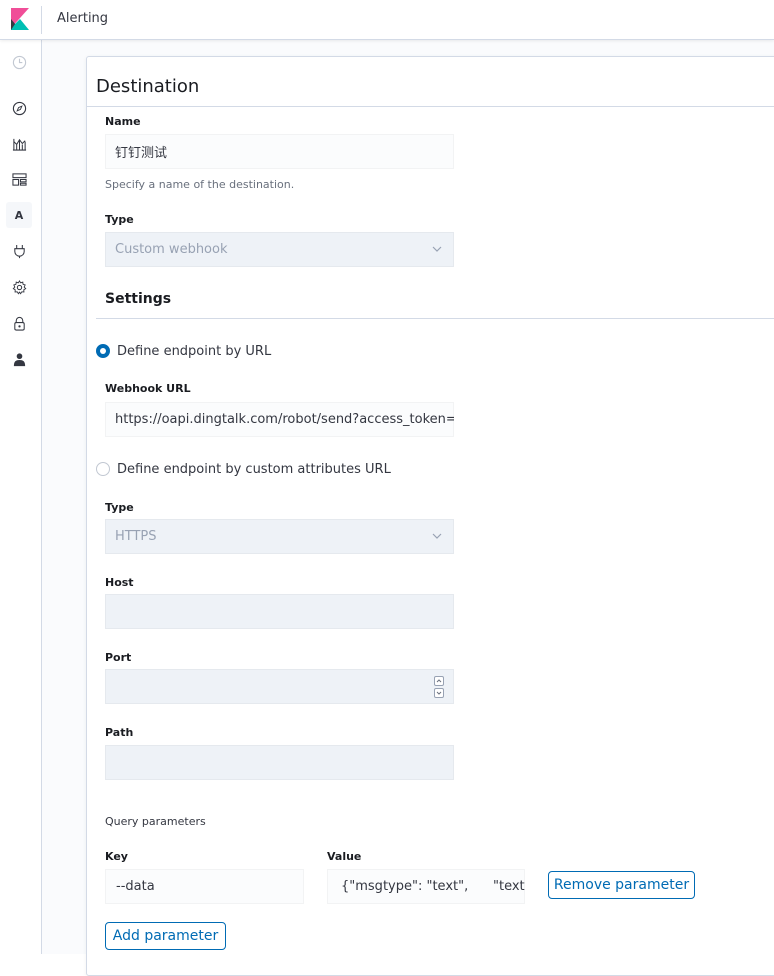  I want to click on host-input, so click(279, 611).